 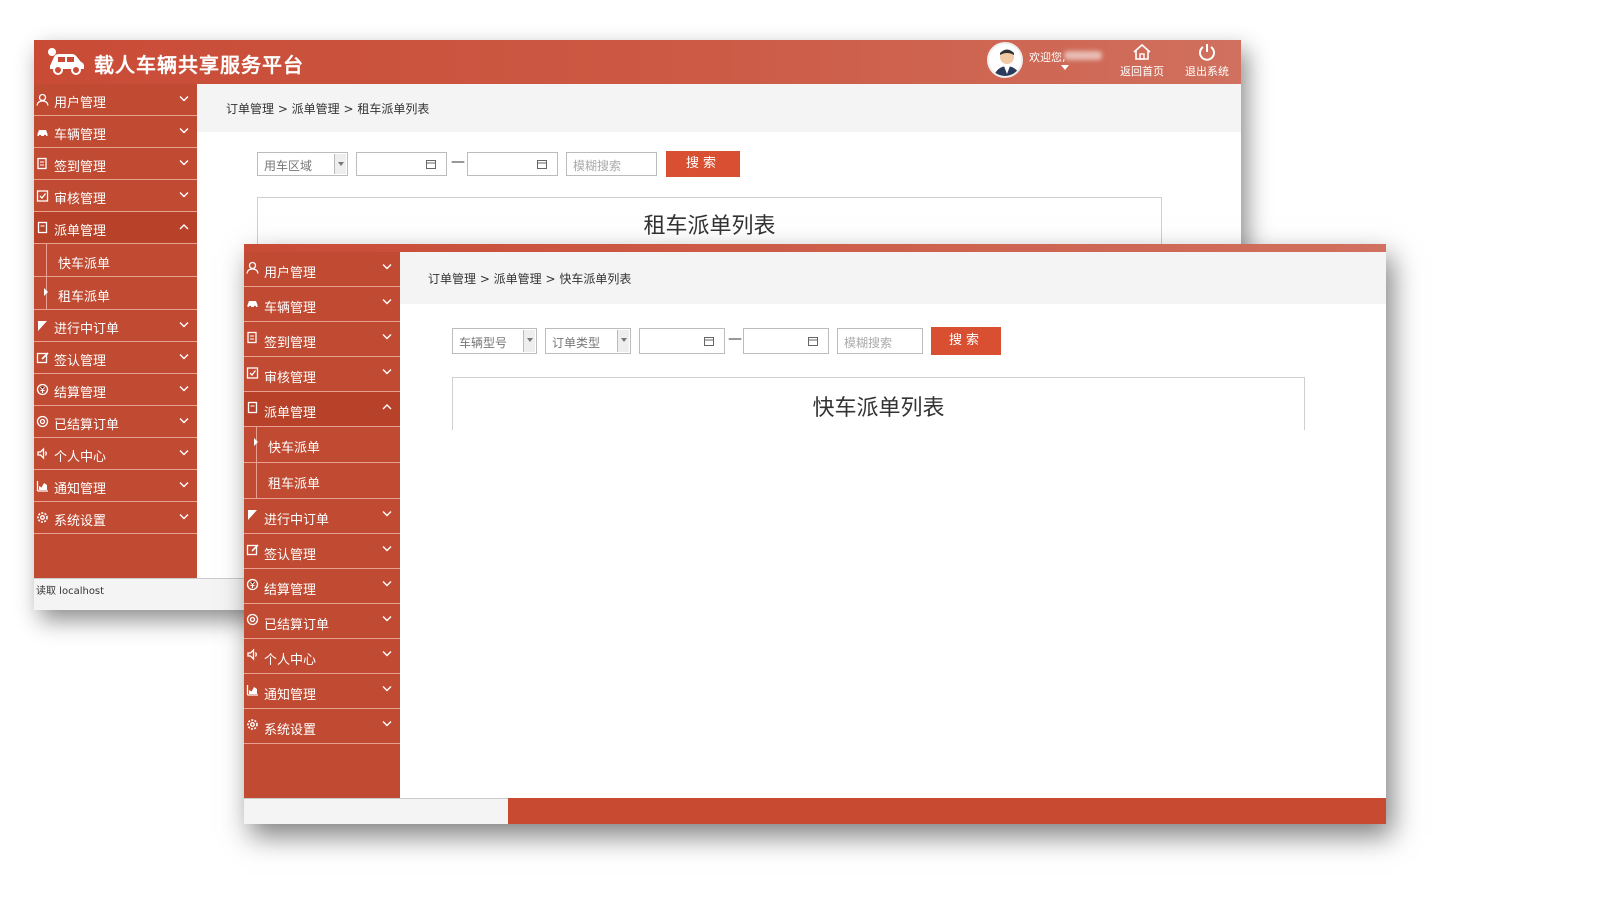 What do you see at coordinates (42, 163) in the screenshot?
I see `checkin-icon` at bounding box center [42, 163].